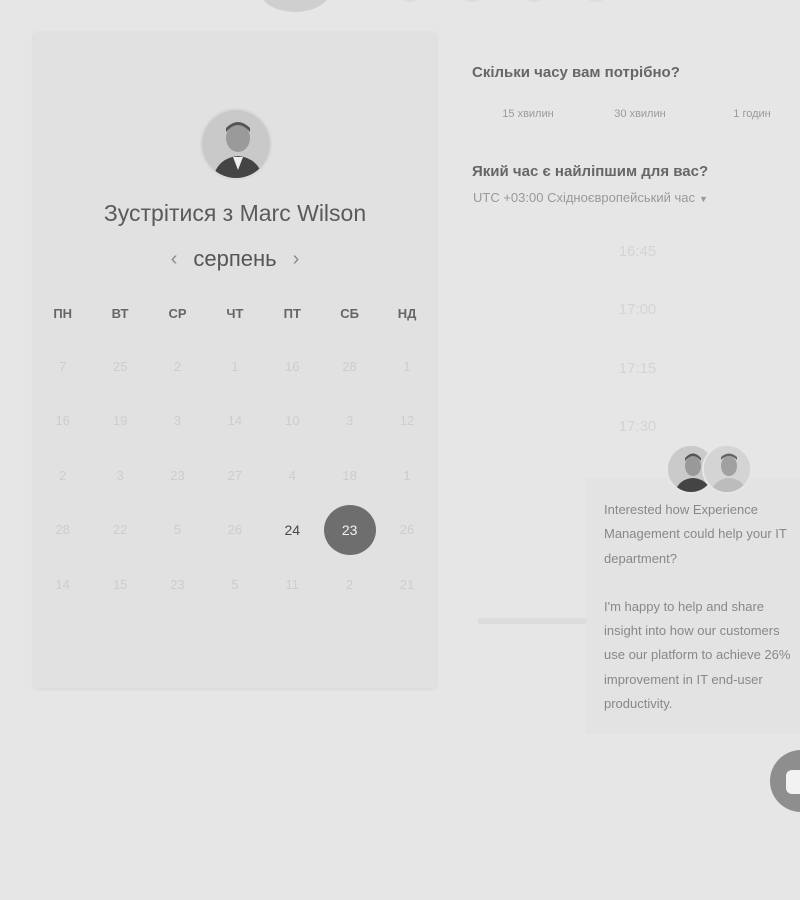  Describe the element at coordinates (727, 469) in the screenshot. I see `chat-agent-avatar` at that location.